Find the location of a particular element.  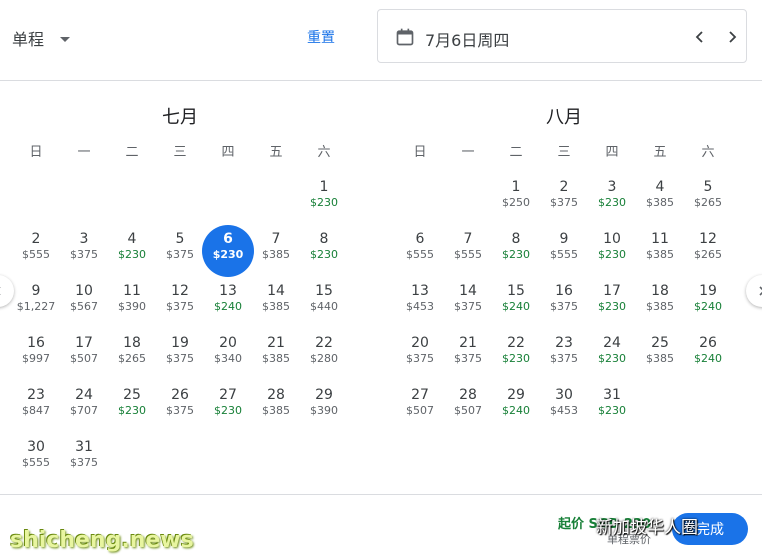

day-number: 11 is located at coordinates (660, 239).